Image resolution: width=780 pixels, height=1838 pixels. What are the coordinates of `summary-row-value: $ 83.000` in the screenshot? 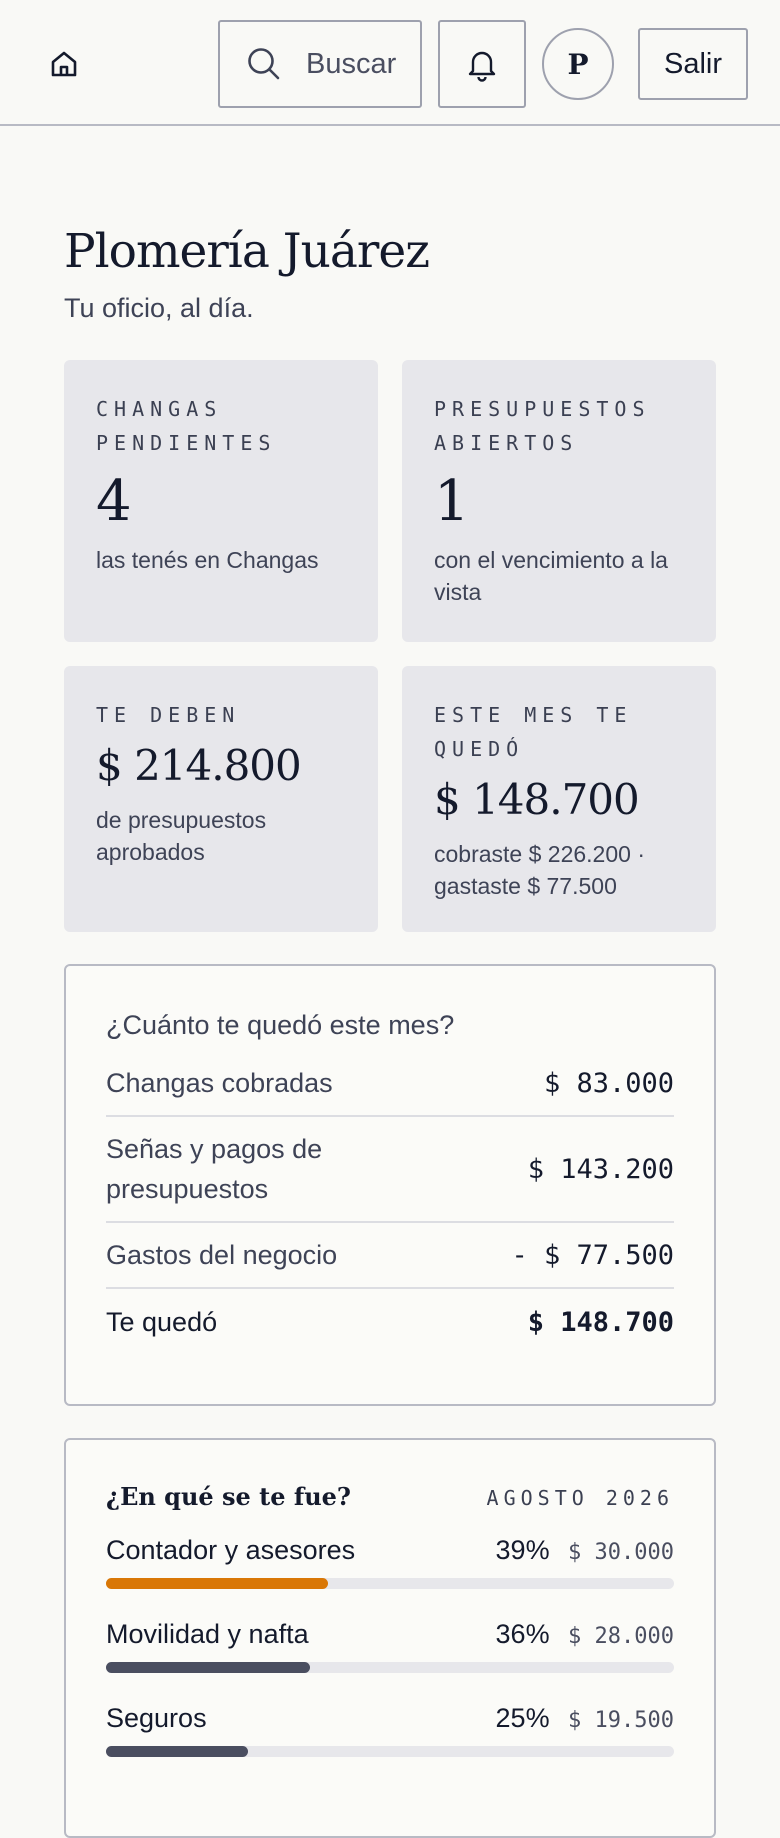 It's located at (608, 1083).